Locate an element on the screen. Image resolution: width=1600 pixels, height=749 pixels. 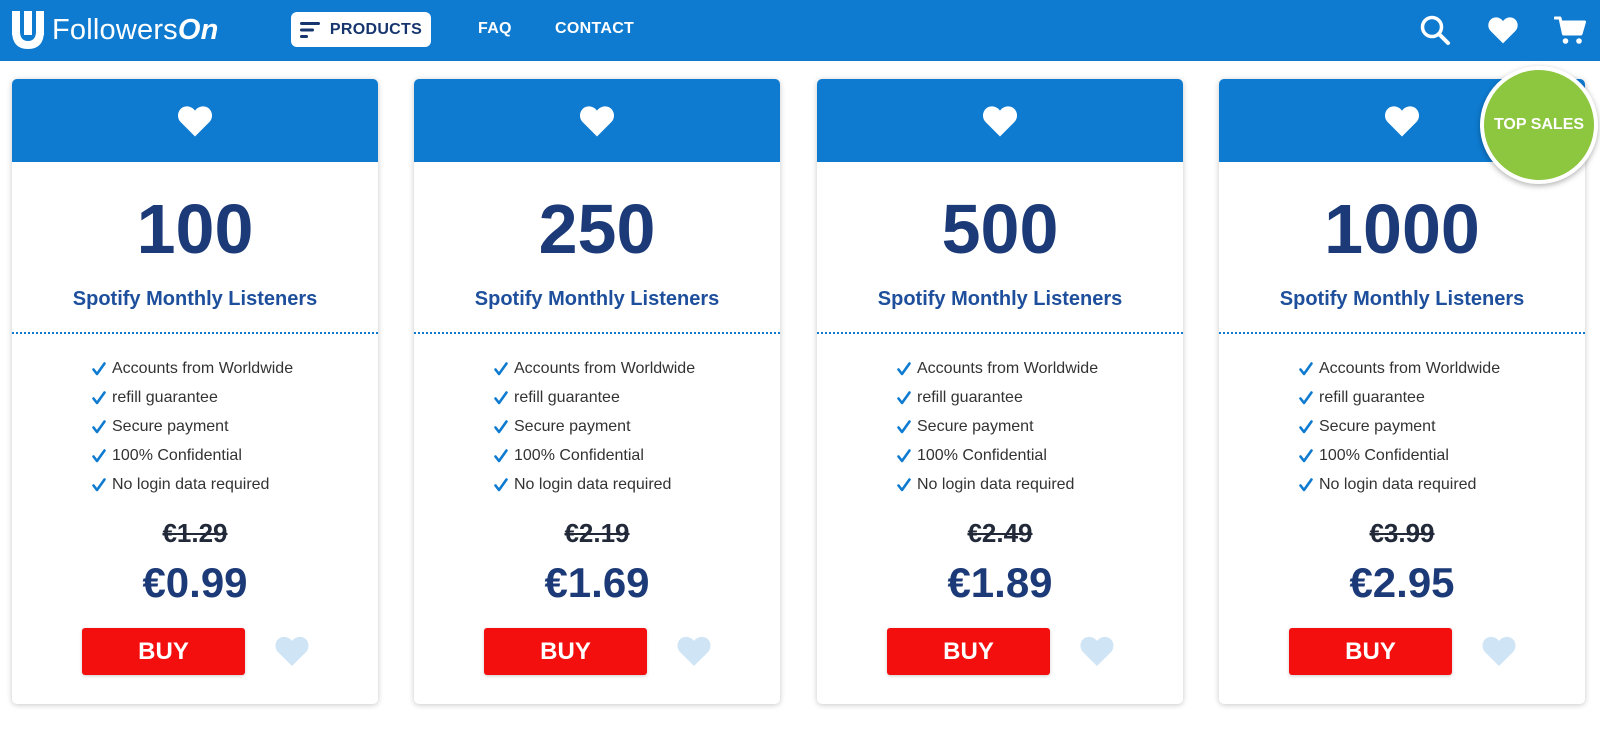
top-navbar: FollowersOn PRODUCTS FAQ CONTACT is located at coordinates (800, 30).